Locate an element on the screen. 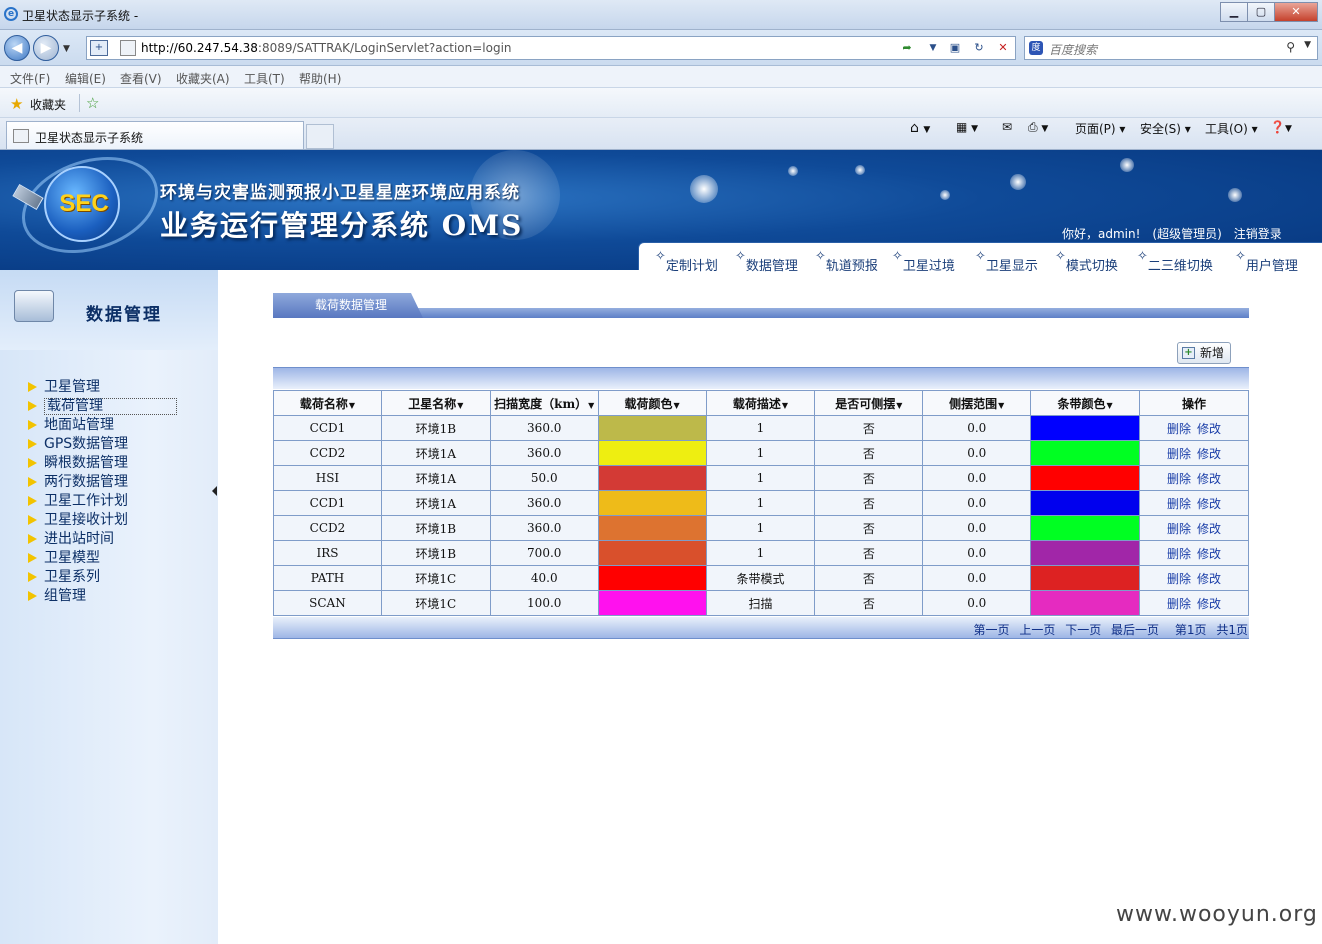  safety-menu: 安全(S) ▾ is located at coordinates (1165, 128).